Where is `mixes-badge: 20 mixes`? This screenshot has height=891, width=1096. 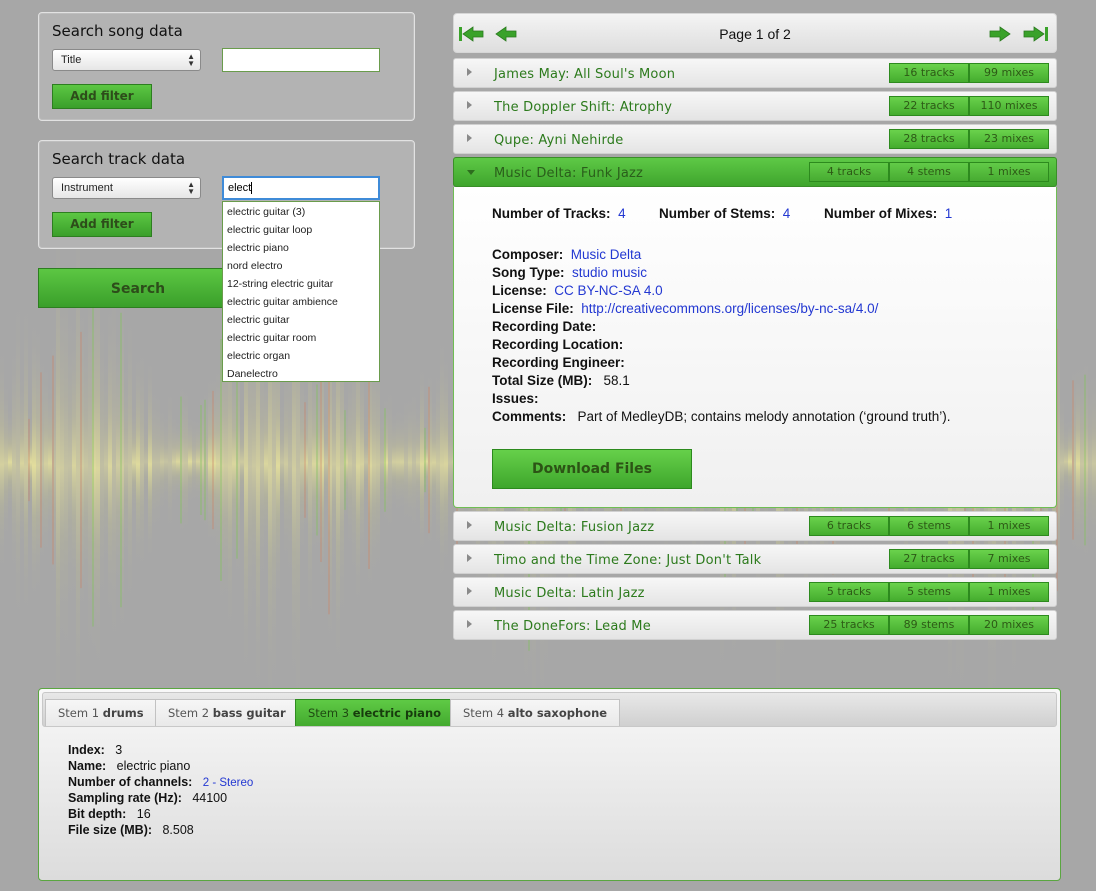
mixes-badge: 20 mixes is located at coordinates (1009, 625).